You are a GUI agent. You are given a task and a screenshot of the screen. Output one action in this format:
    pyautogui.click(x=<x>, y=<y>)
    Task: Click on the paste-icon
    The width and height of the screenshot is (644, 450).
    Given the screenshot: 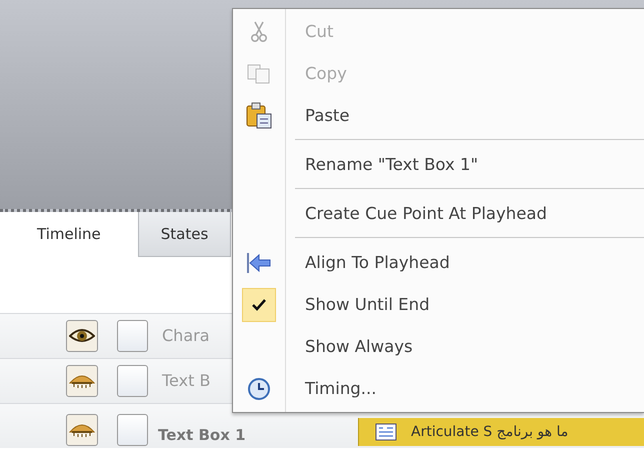 What is the action you would take?
    pyautogui.click(x=259, y=116)
    